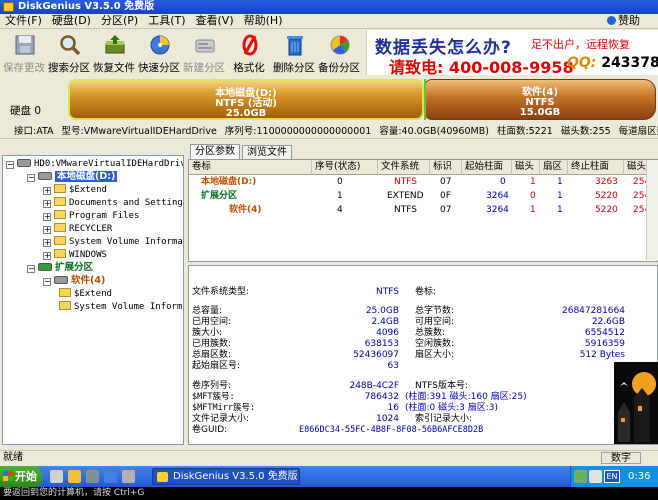 This screenshot has height=500, width=658. I want to click on tree-node-folder: + Program Files, so click(91, 216).